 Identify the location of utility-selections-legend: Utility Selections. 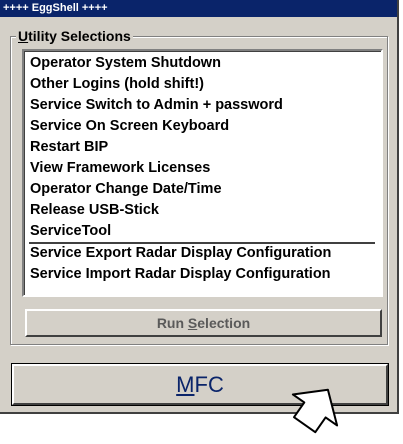
(74, 36).